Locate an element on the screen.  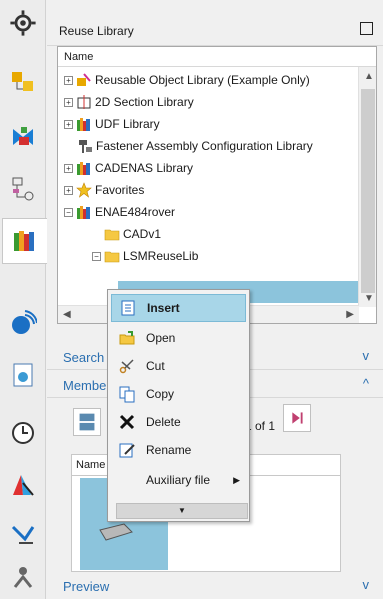
menu-item-insert: Insert is located at coordinates (178, 308).